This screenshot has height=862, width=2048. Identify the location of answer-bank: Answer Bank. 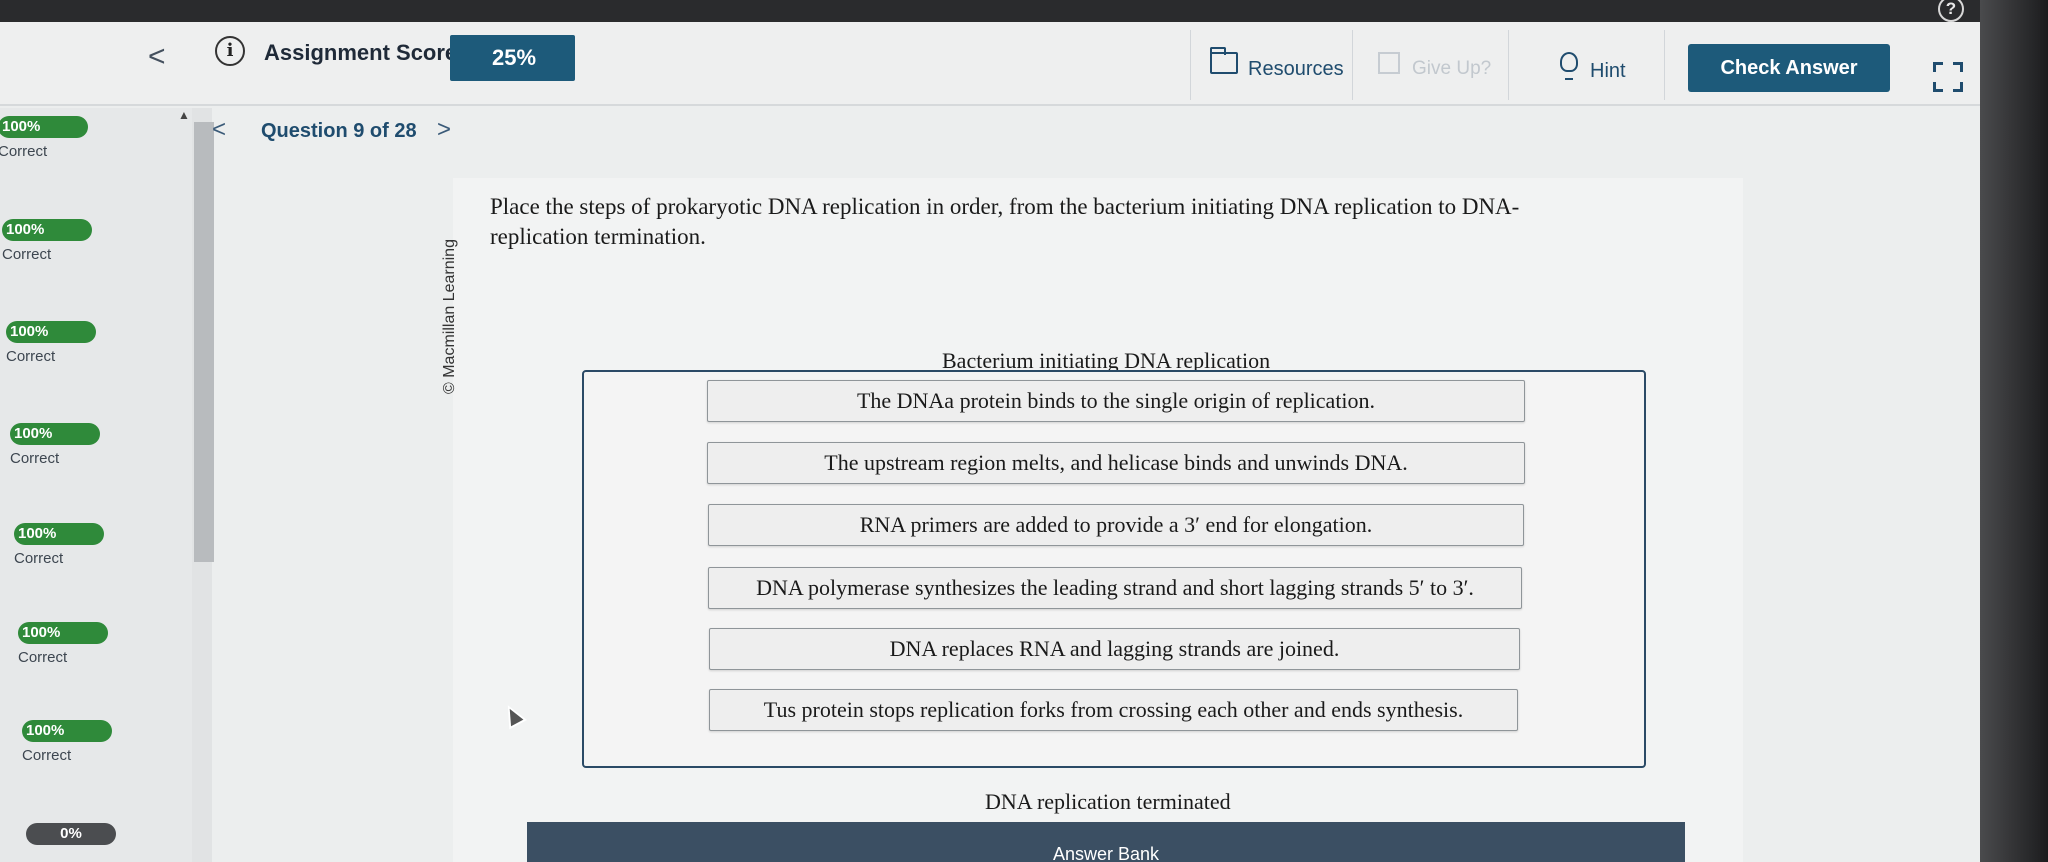
(1106, 842).